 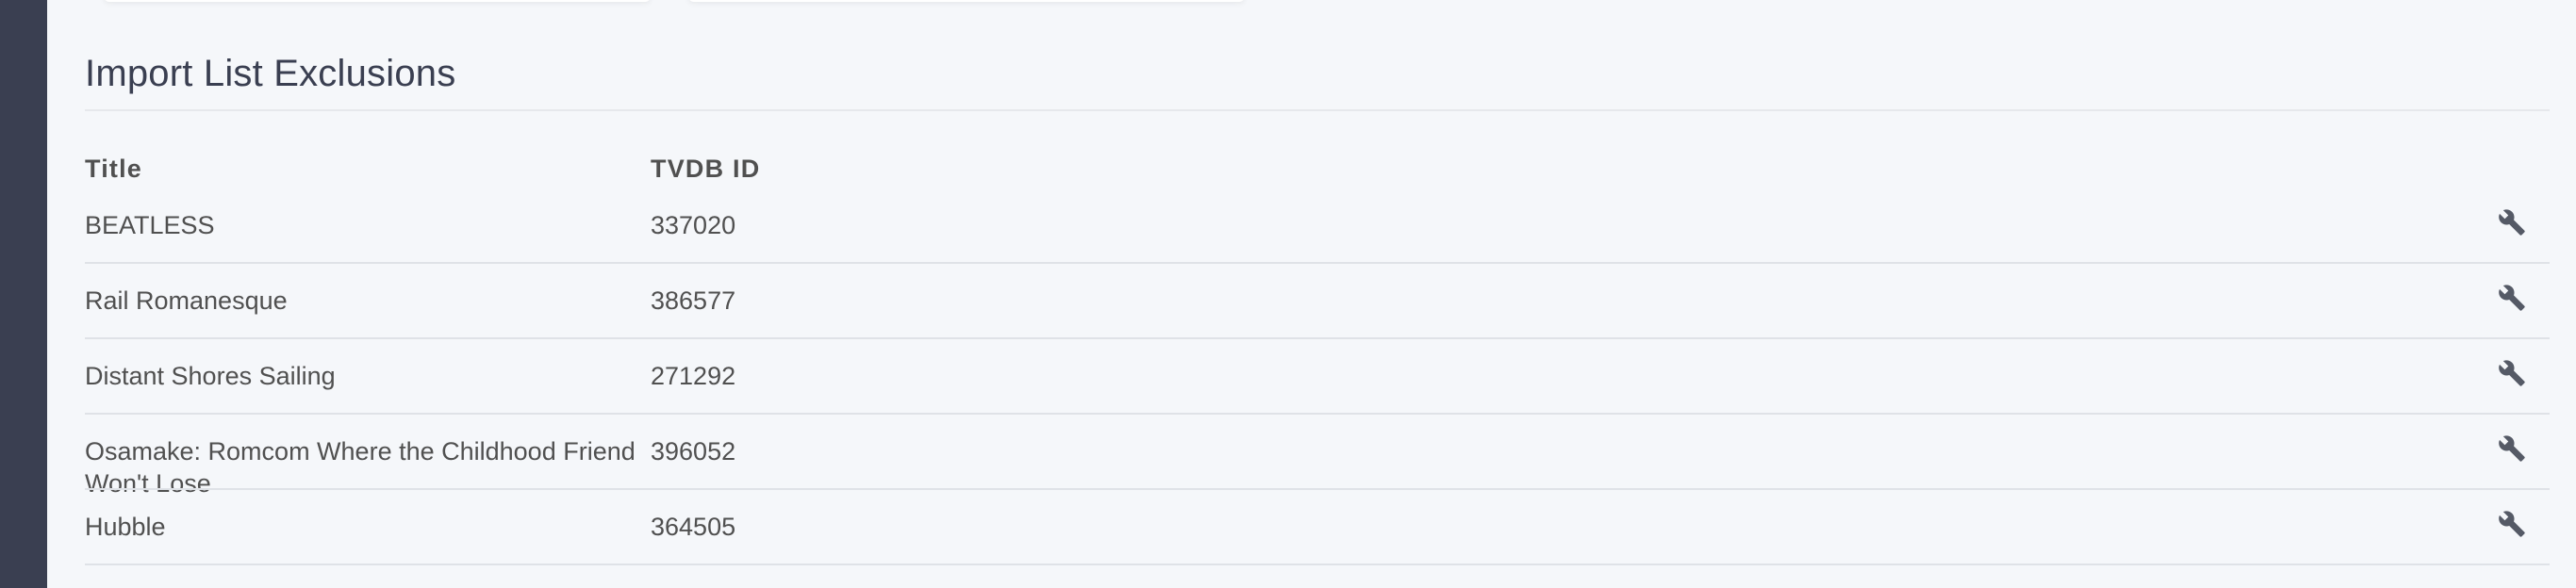 I want to click on row-tvdb-id: 337020, so click(x=693, y=225).